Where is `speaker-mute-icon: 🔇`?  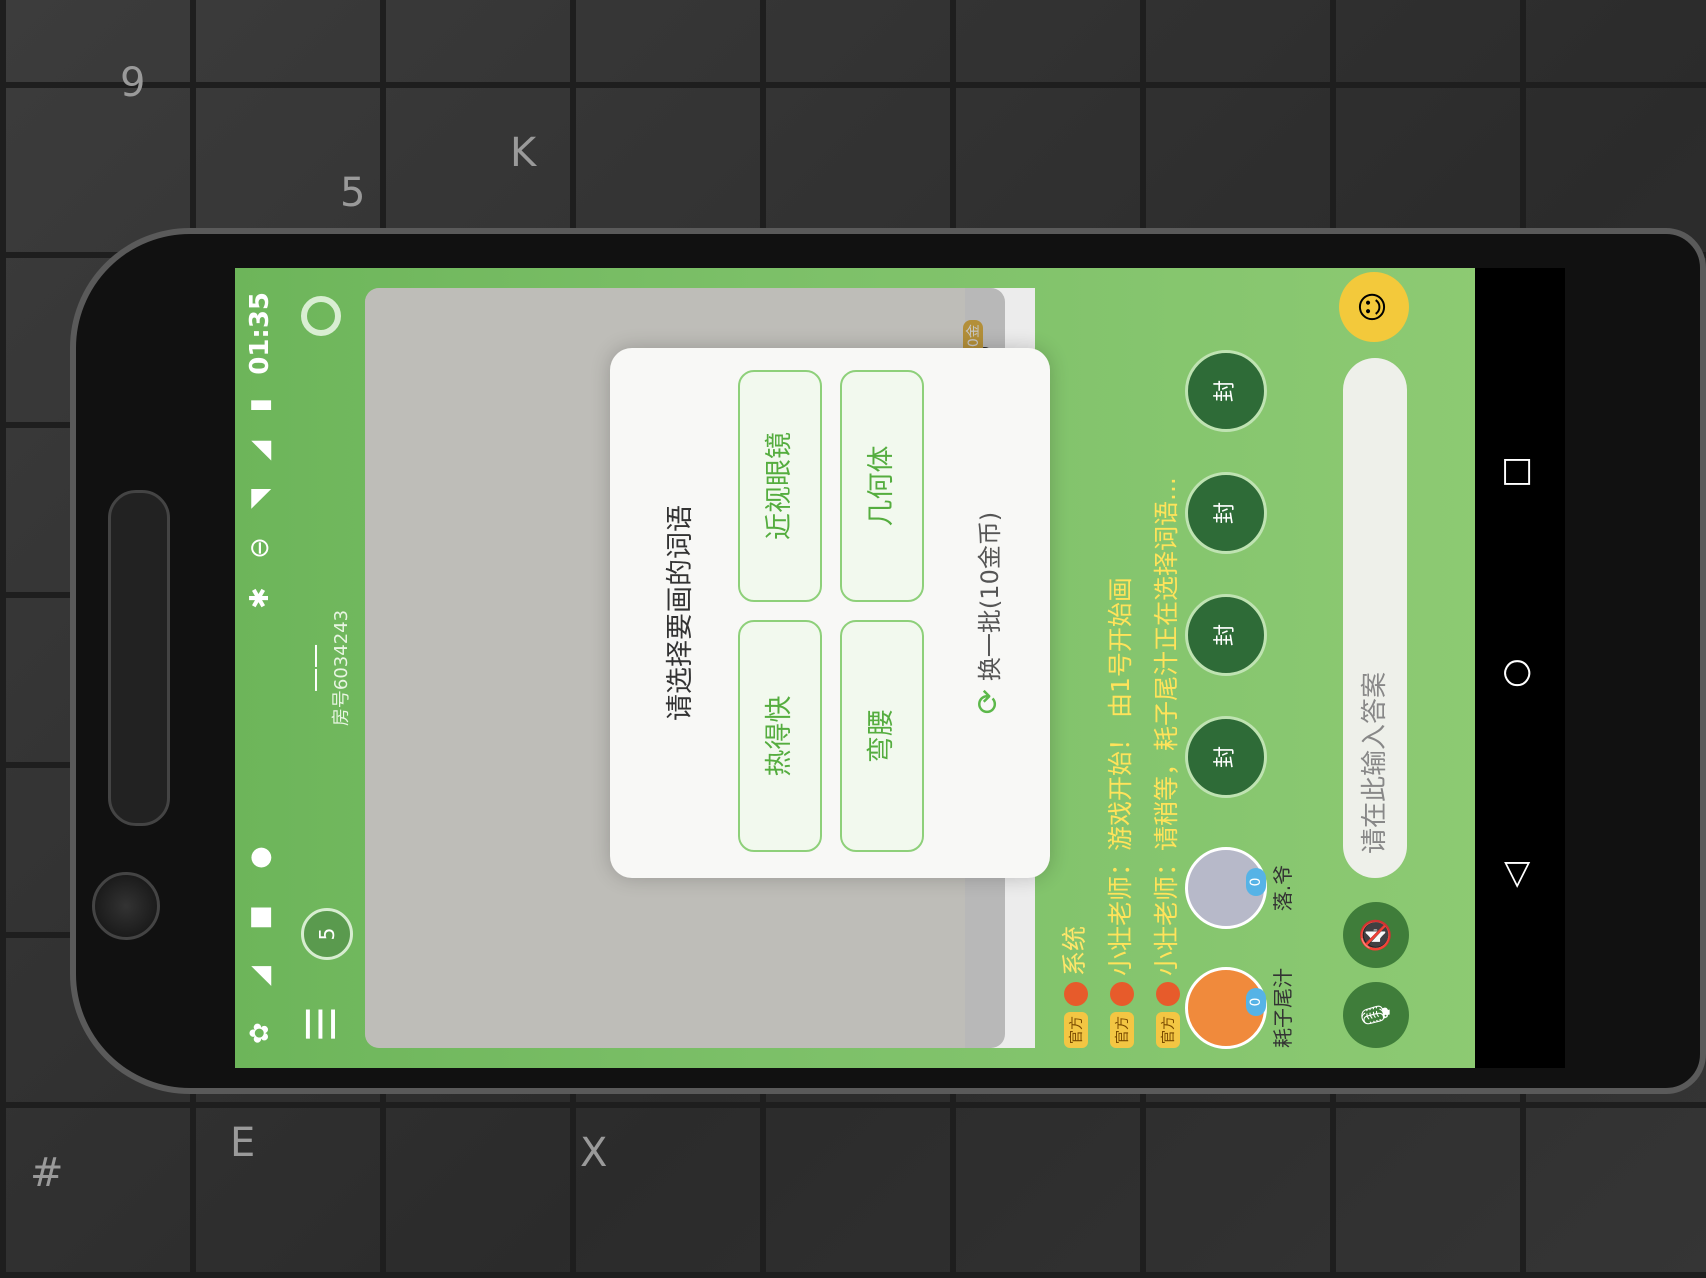
speaker-mute-icon: 🔇 is located at coordinates (1376, 935).